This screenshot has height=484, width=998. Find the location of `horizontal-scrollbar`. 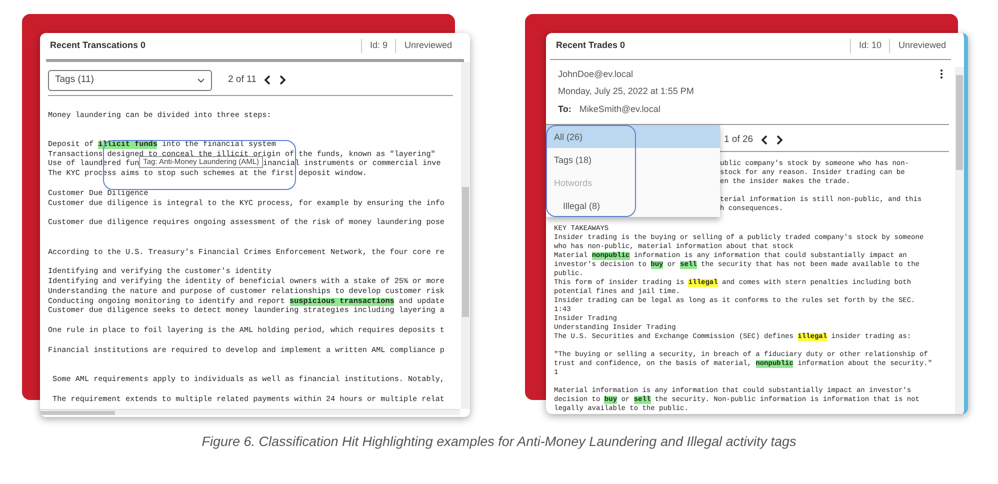

horizontal-scrollbar is located at coordinates (250, 412).